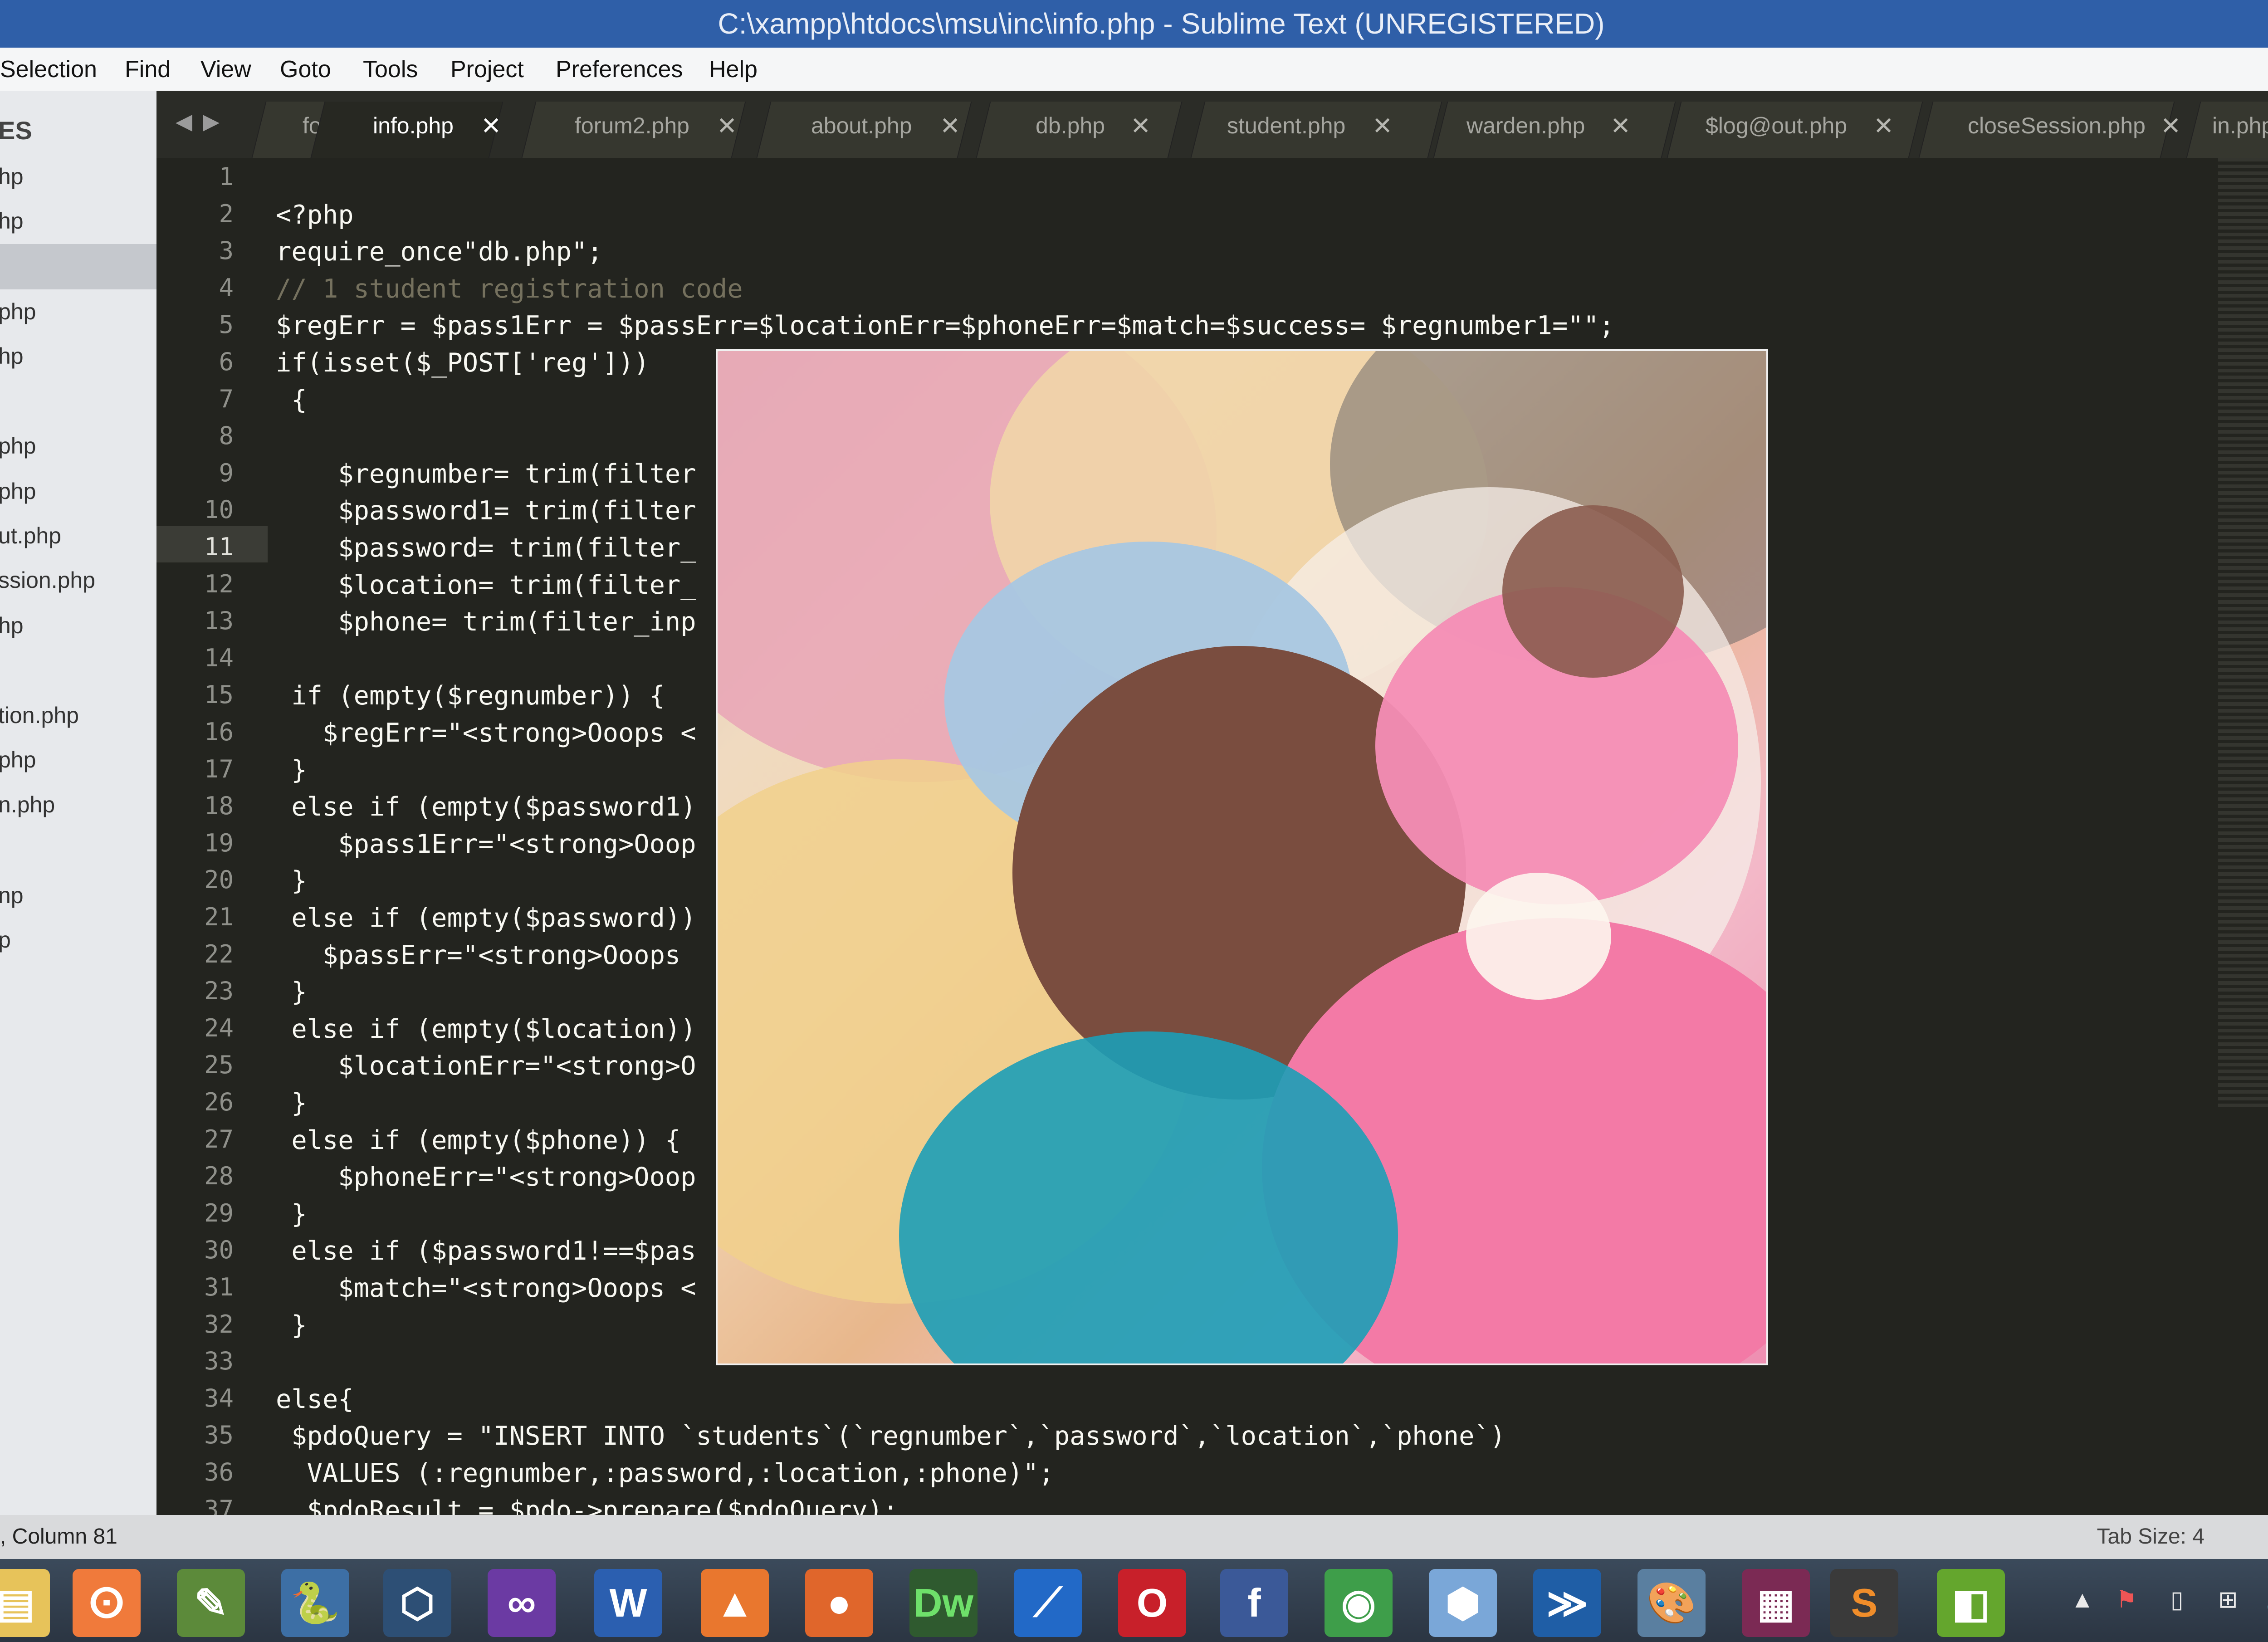 The image size is (2268, 1642). What do you see at coordinates (628, 1603) in the screenshot?
I see `word-icon: W` at bounding box center [628, 1603].